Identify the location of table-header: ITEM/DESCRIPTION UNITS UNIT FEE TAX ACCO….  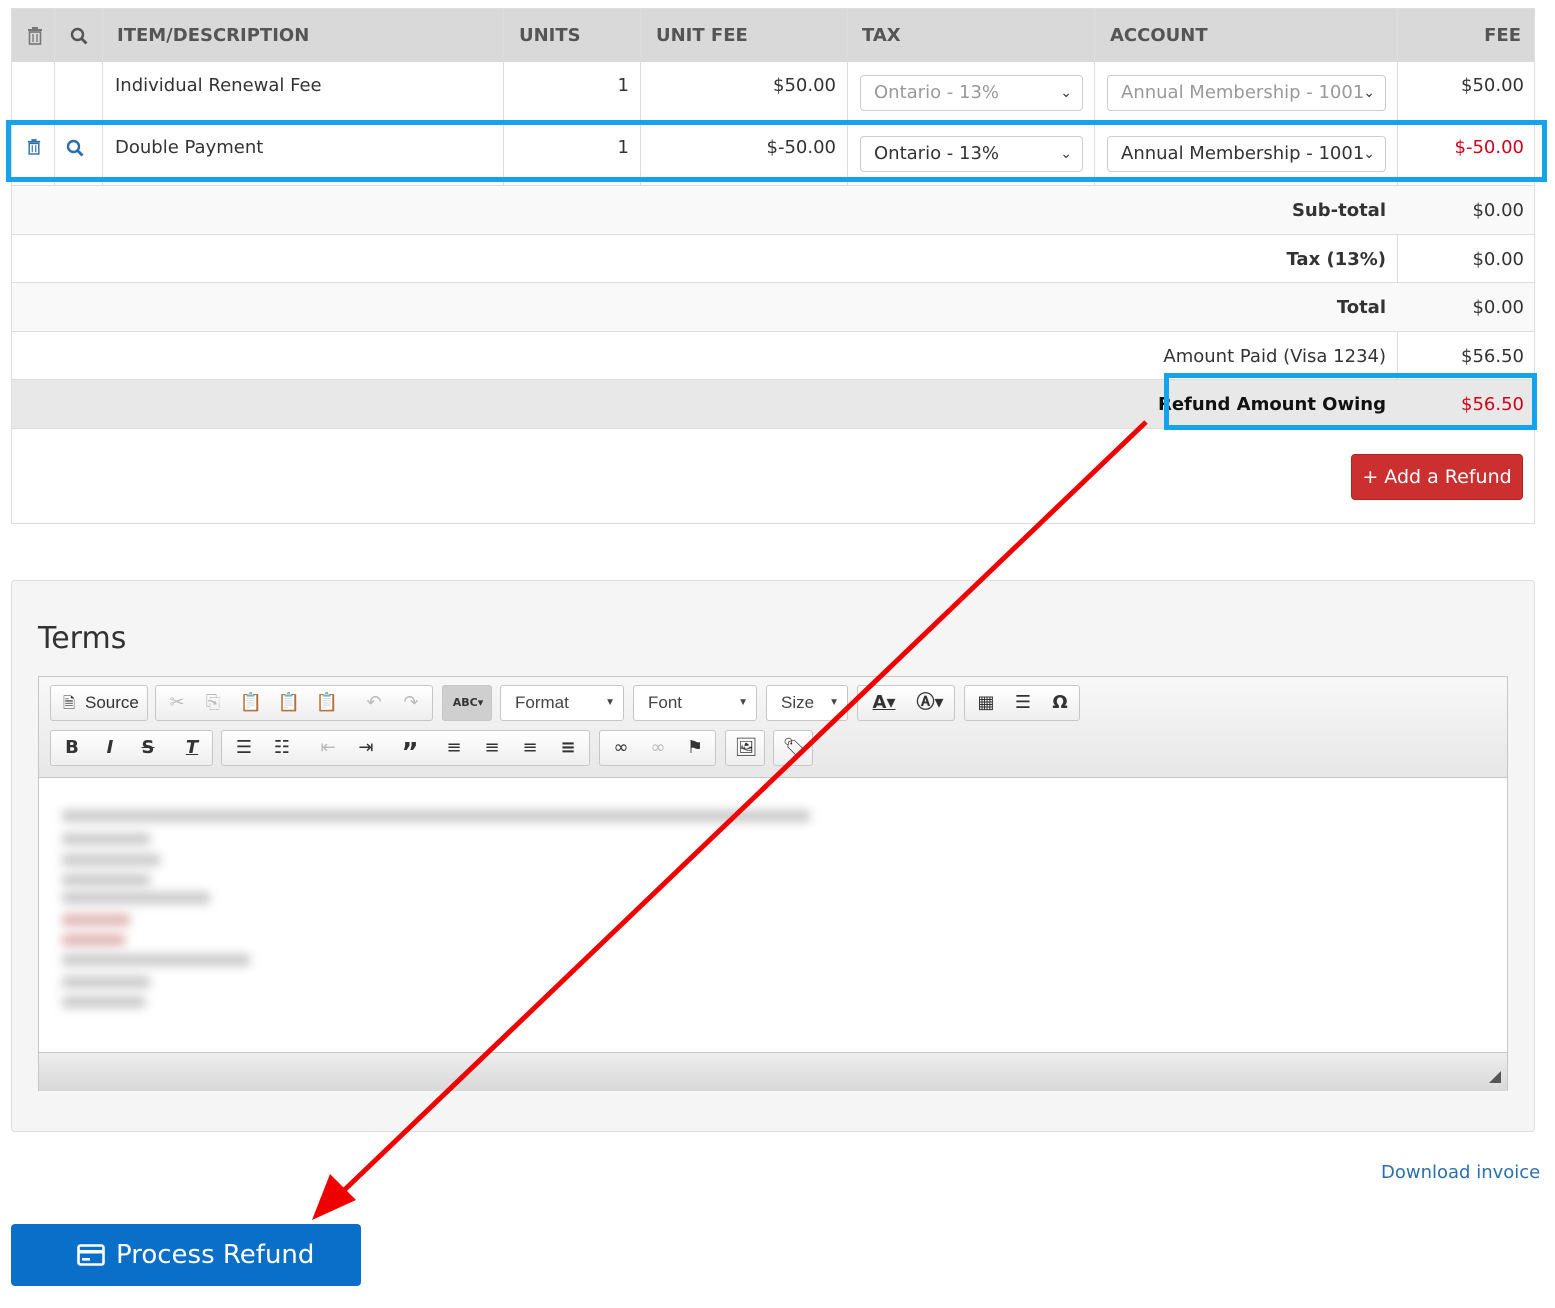
(773, 35).